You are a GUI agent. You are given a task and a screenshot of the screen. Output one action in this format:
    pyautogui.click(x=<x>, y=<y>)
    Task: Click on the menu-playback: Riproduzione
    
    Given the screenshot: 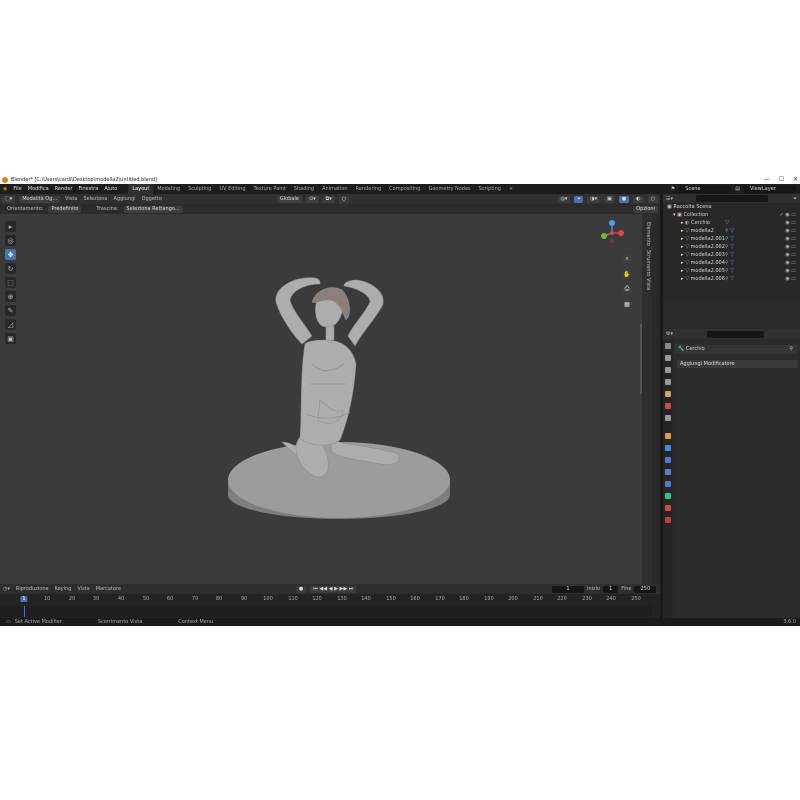 What is the action you would take?
    pyautogui.click(x=32, y=589)
    